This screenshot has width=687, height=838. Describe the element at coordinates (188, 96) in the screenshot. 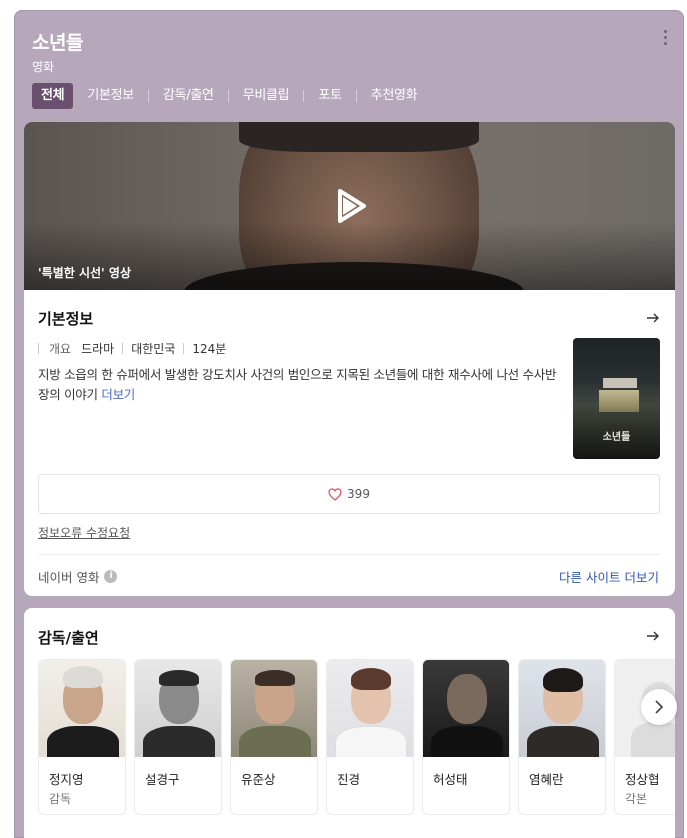

I see `tab-cast: 감독/출연` at that location.